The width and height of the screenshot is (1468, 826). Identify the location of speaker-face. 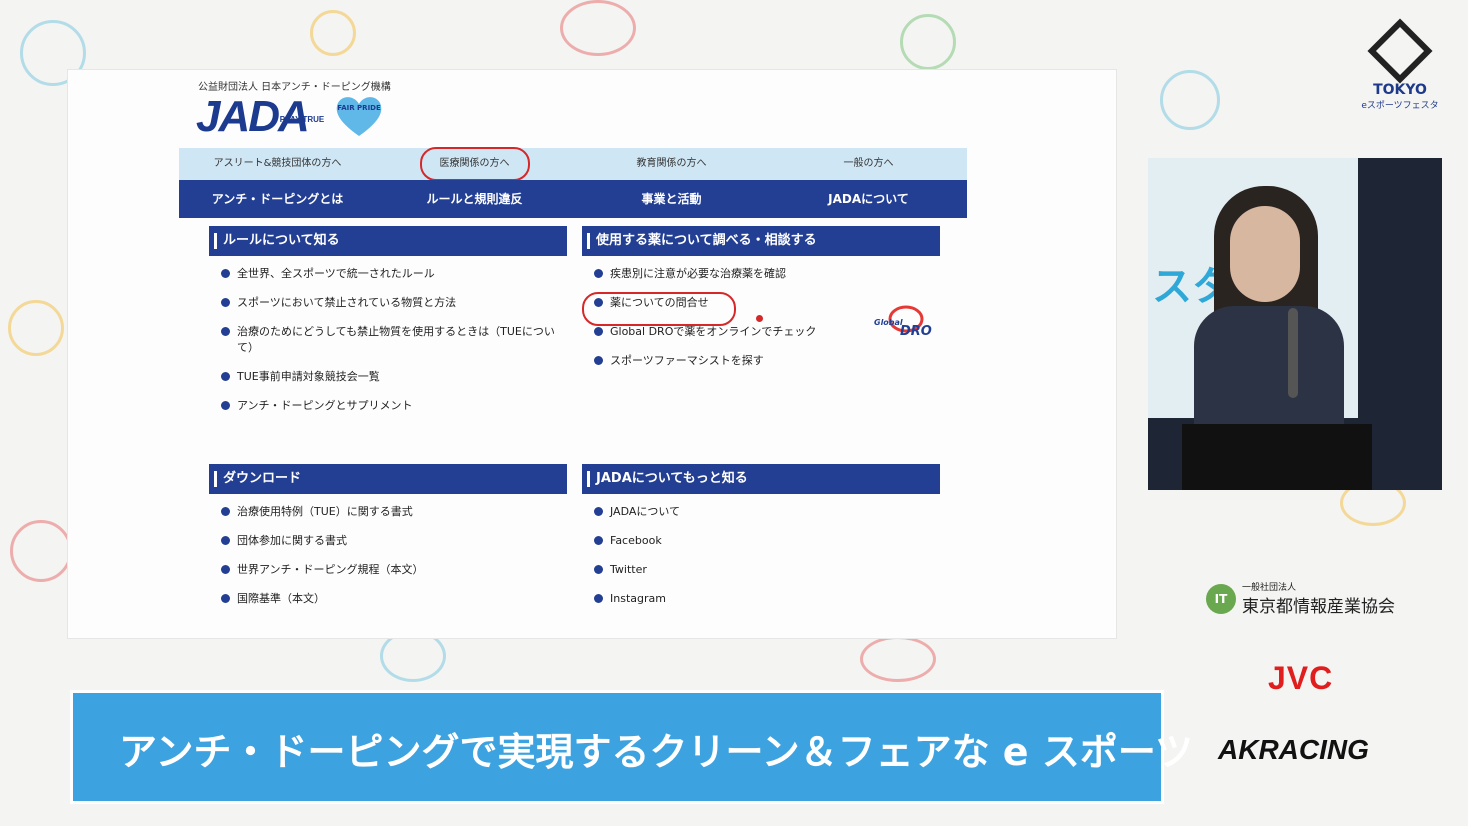
(1265, 254).